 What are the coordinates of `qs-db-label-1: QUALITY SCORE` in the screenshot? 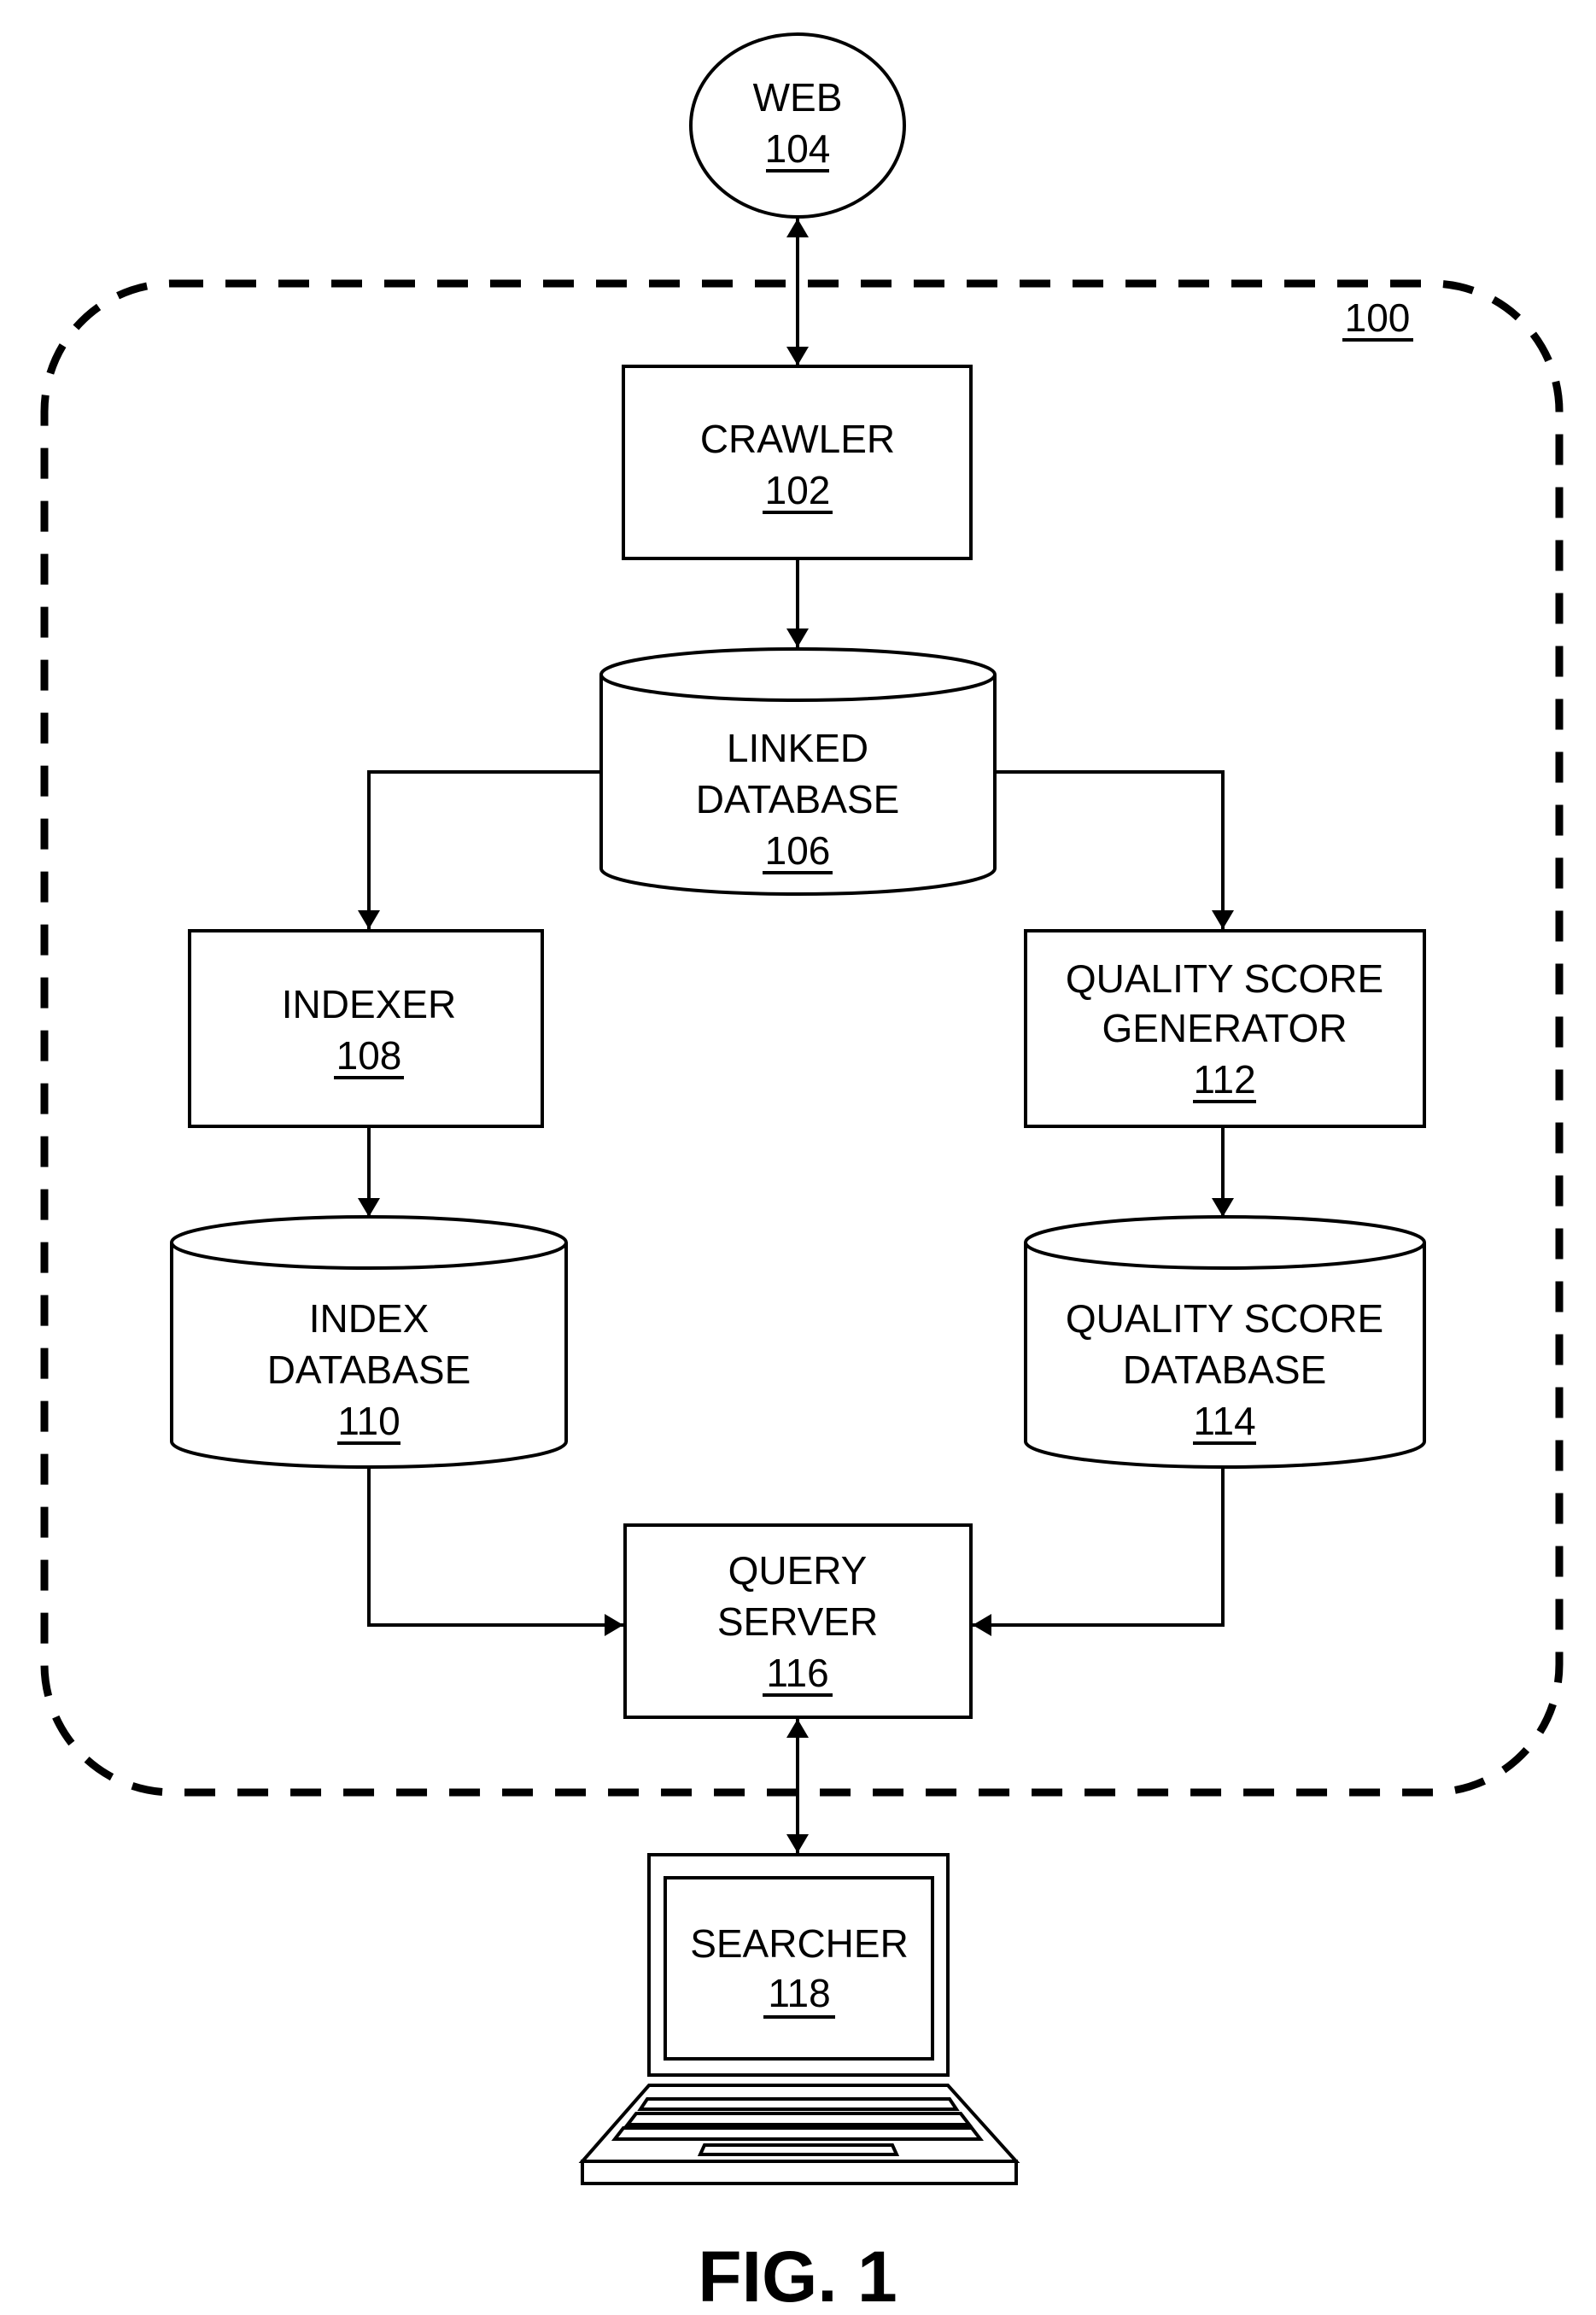 It's located at (1224, 1318).